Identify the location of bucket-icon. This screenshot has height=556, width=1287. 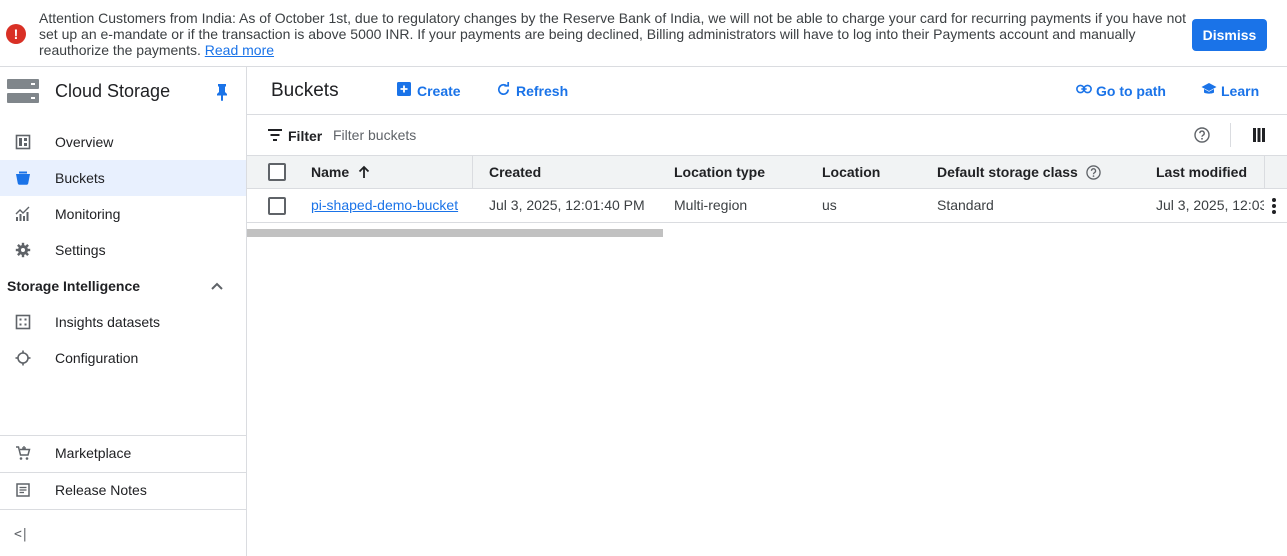
(23, 178).